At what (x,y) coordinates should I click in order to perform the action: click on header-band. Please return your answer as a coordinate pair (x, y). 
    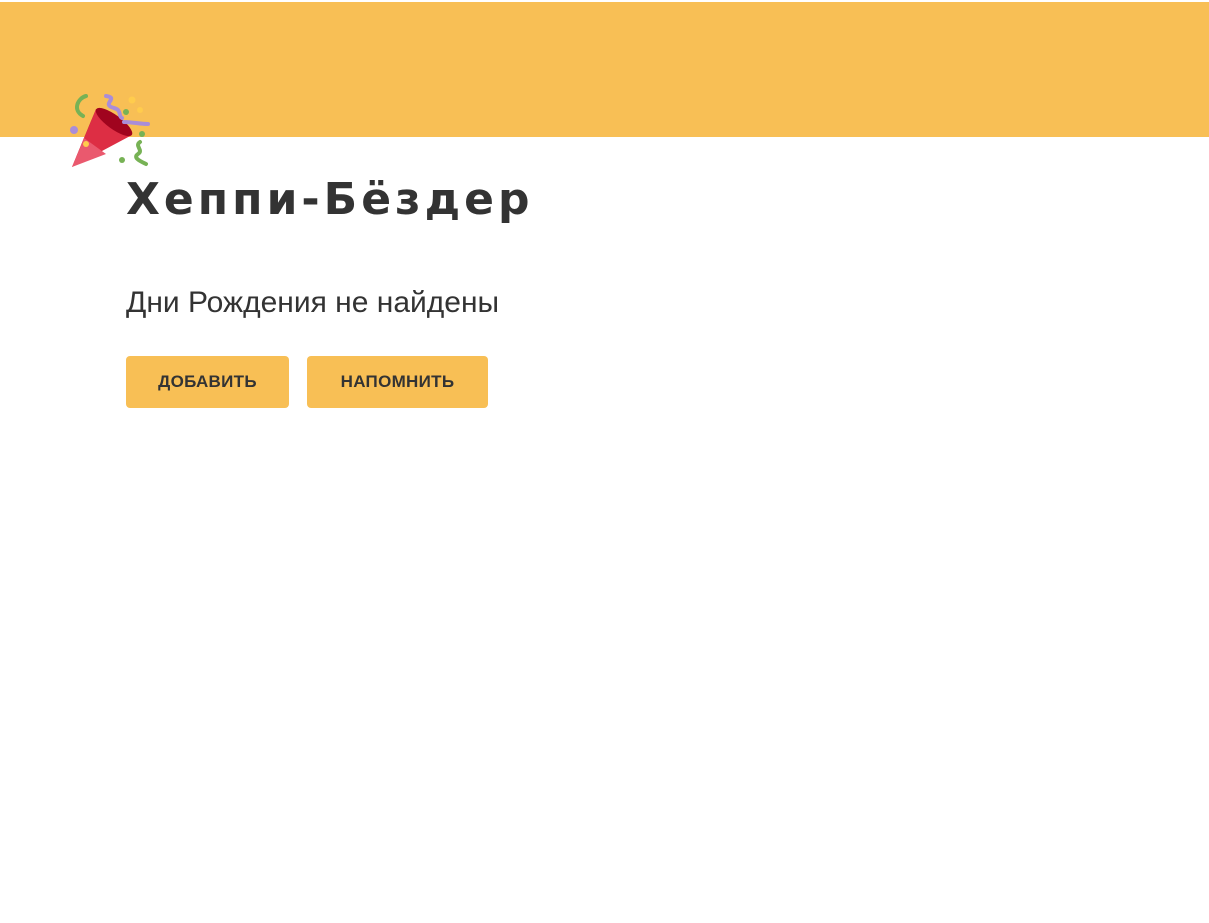
    Looking at the image, I should click on (604, 69).